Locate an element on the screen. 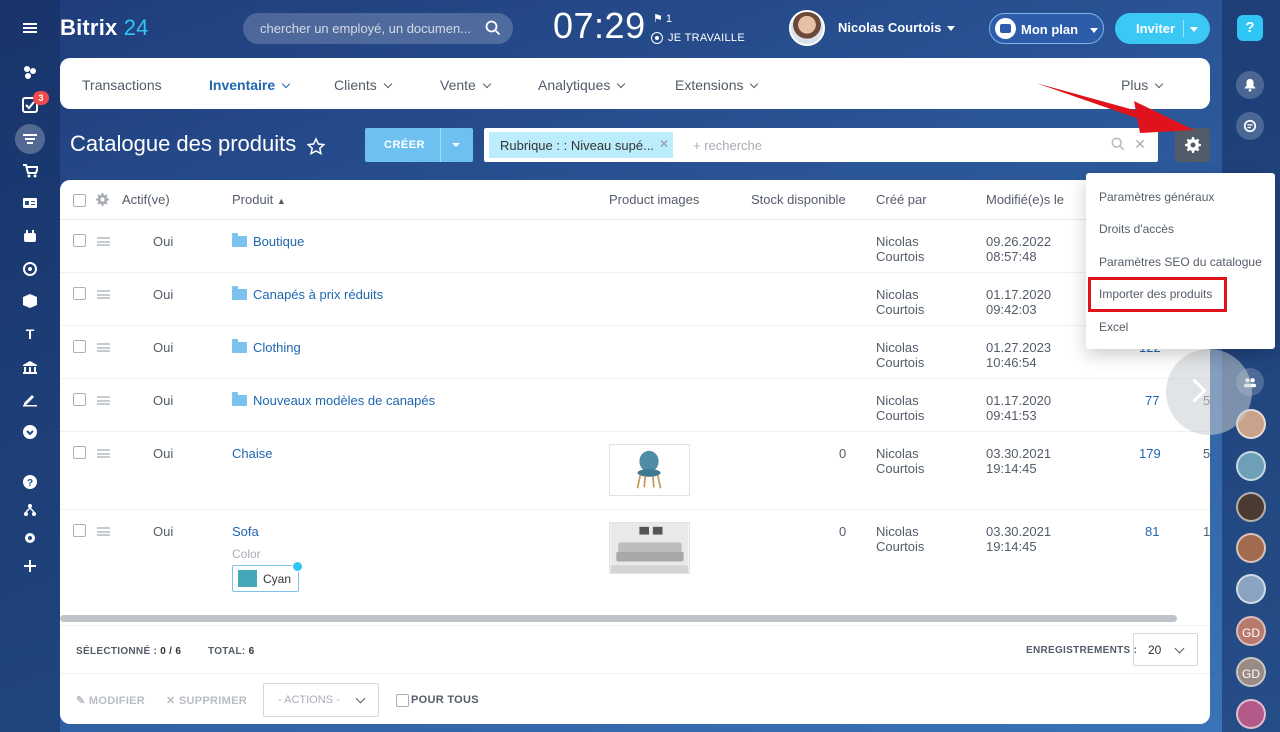  bitrix-logo: Bitrix 24 is located at coordinates (104, 28).